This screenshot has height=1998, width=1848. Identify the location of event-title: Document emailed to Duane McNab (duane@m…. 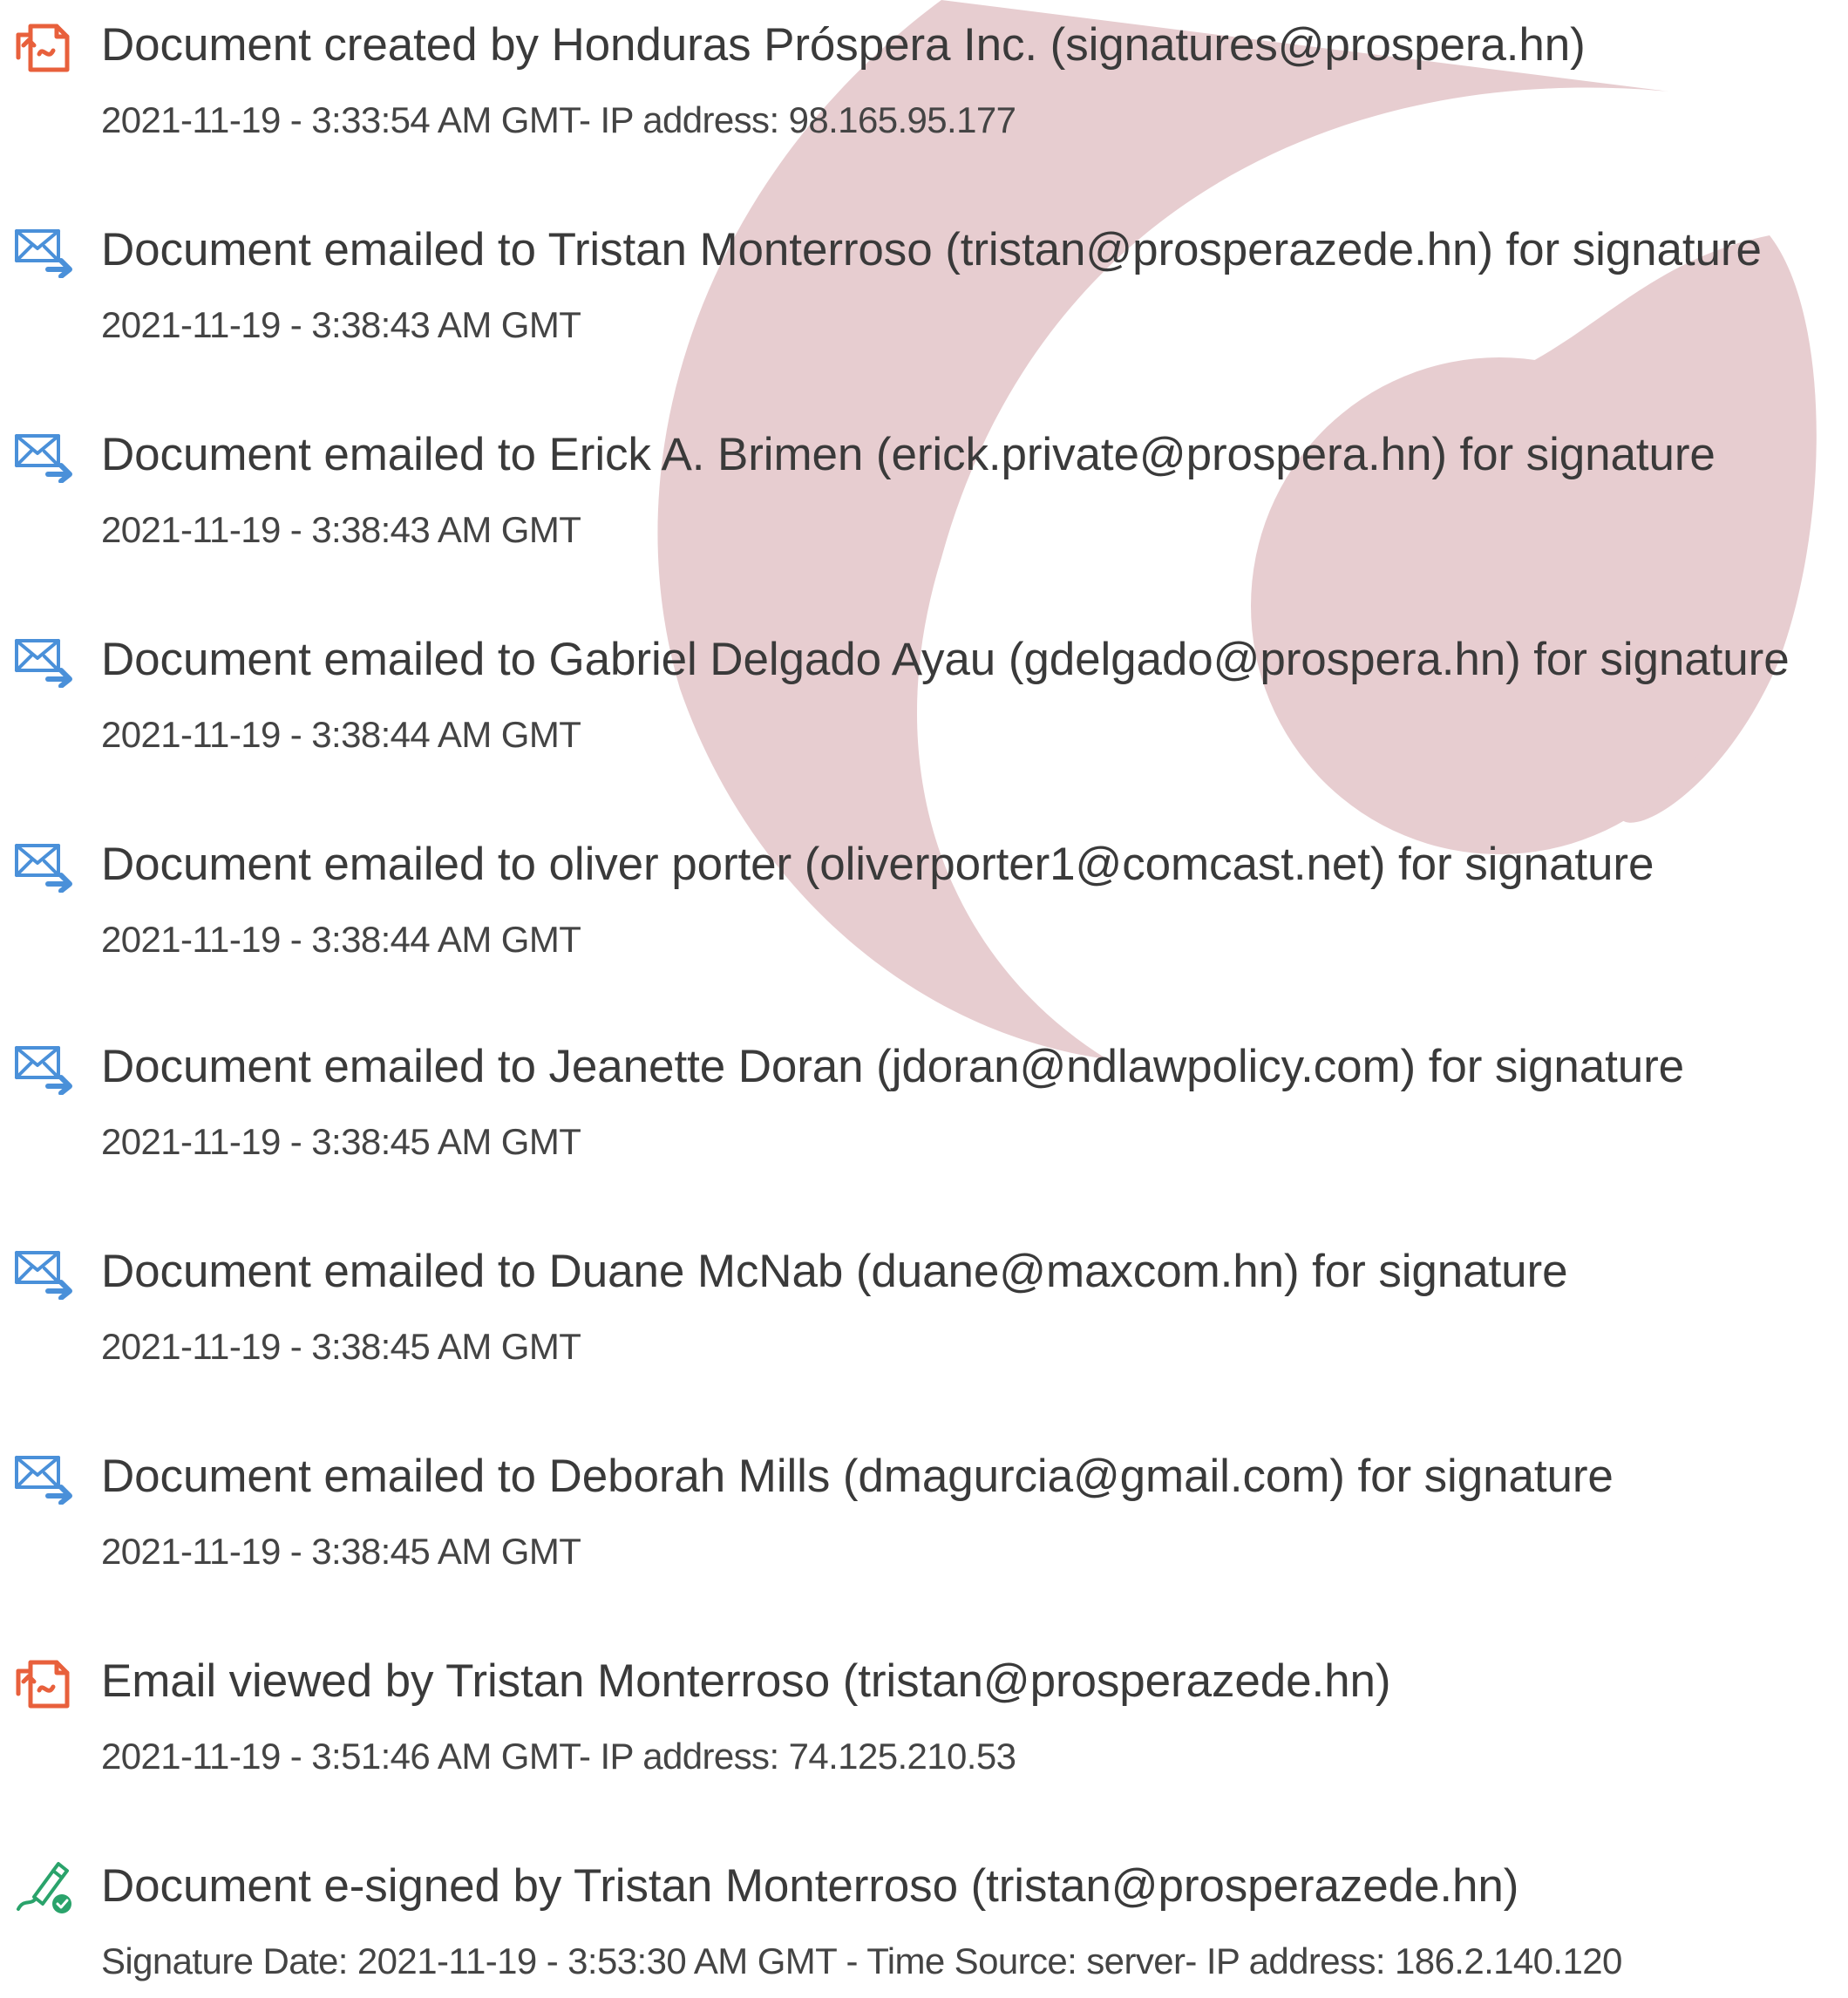
(834, 1271).